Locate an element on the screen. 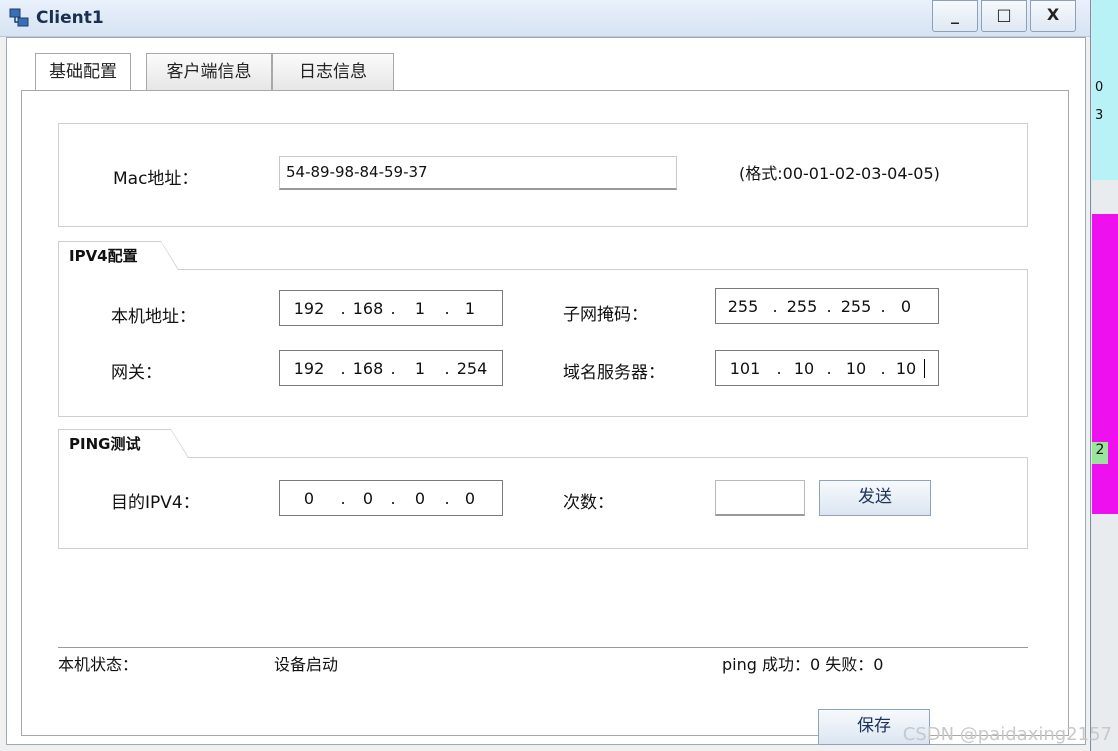 The height and width of the screenshot is (751, 1118). subnet-mask-field: 255. 255. 255. 0 is located at coordinates (827, 306).